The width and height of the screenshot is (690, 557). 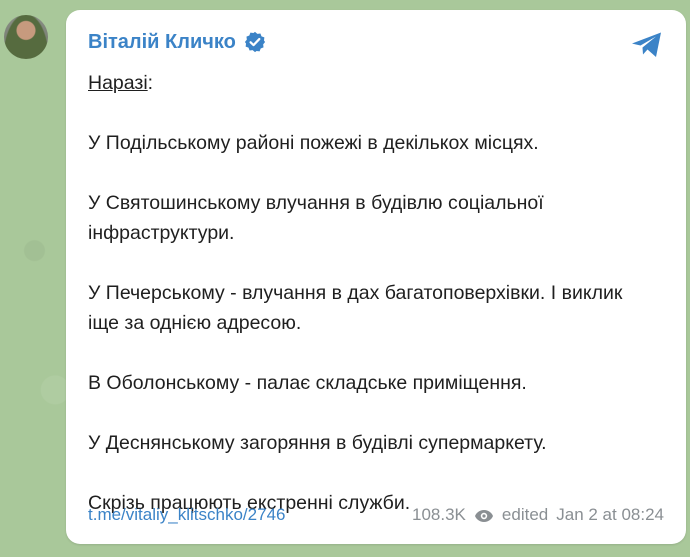 I want to click on message-meta: 108.3K edited Jan 2 at 08:24, so click(x=538, y=515).